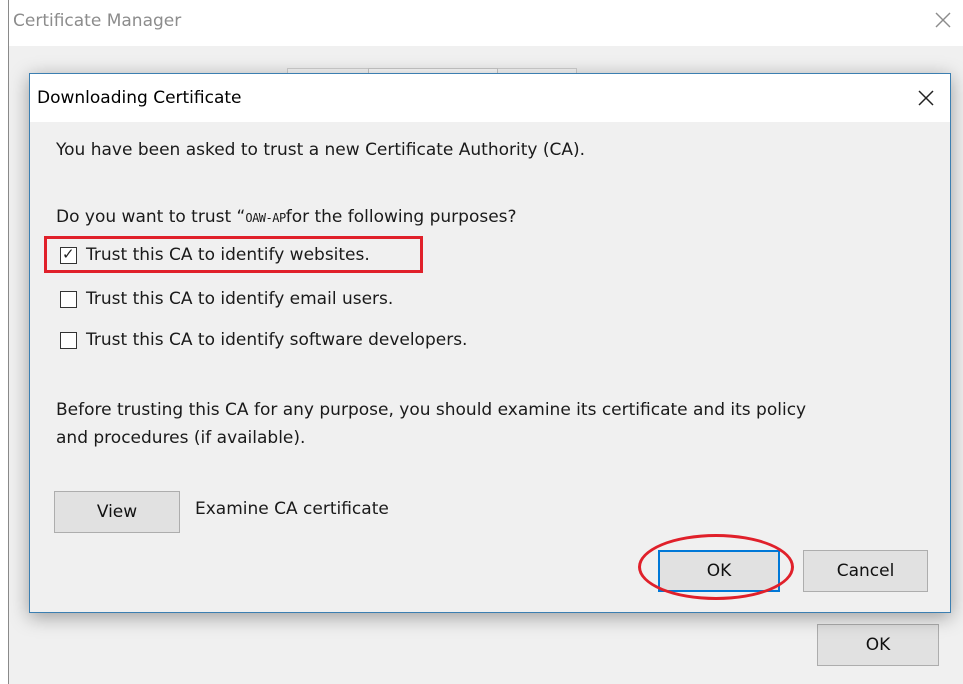 This screenshot has height=684, width=963. I want to click on view-caption: Examine CA certificate, so click(292, 509).